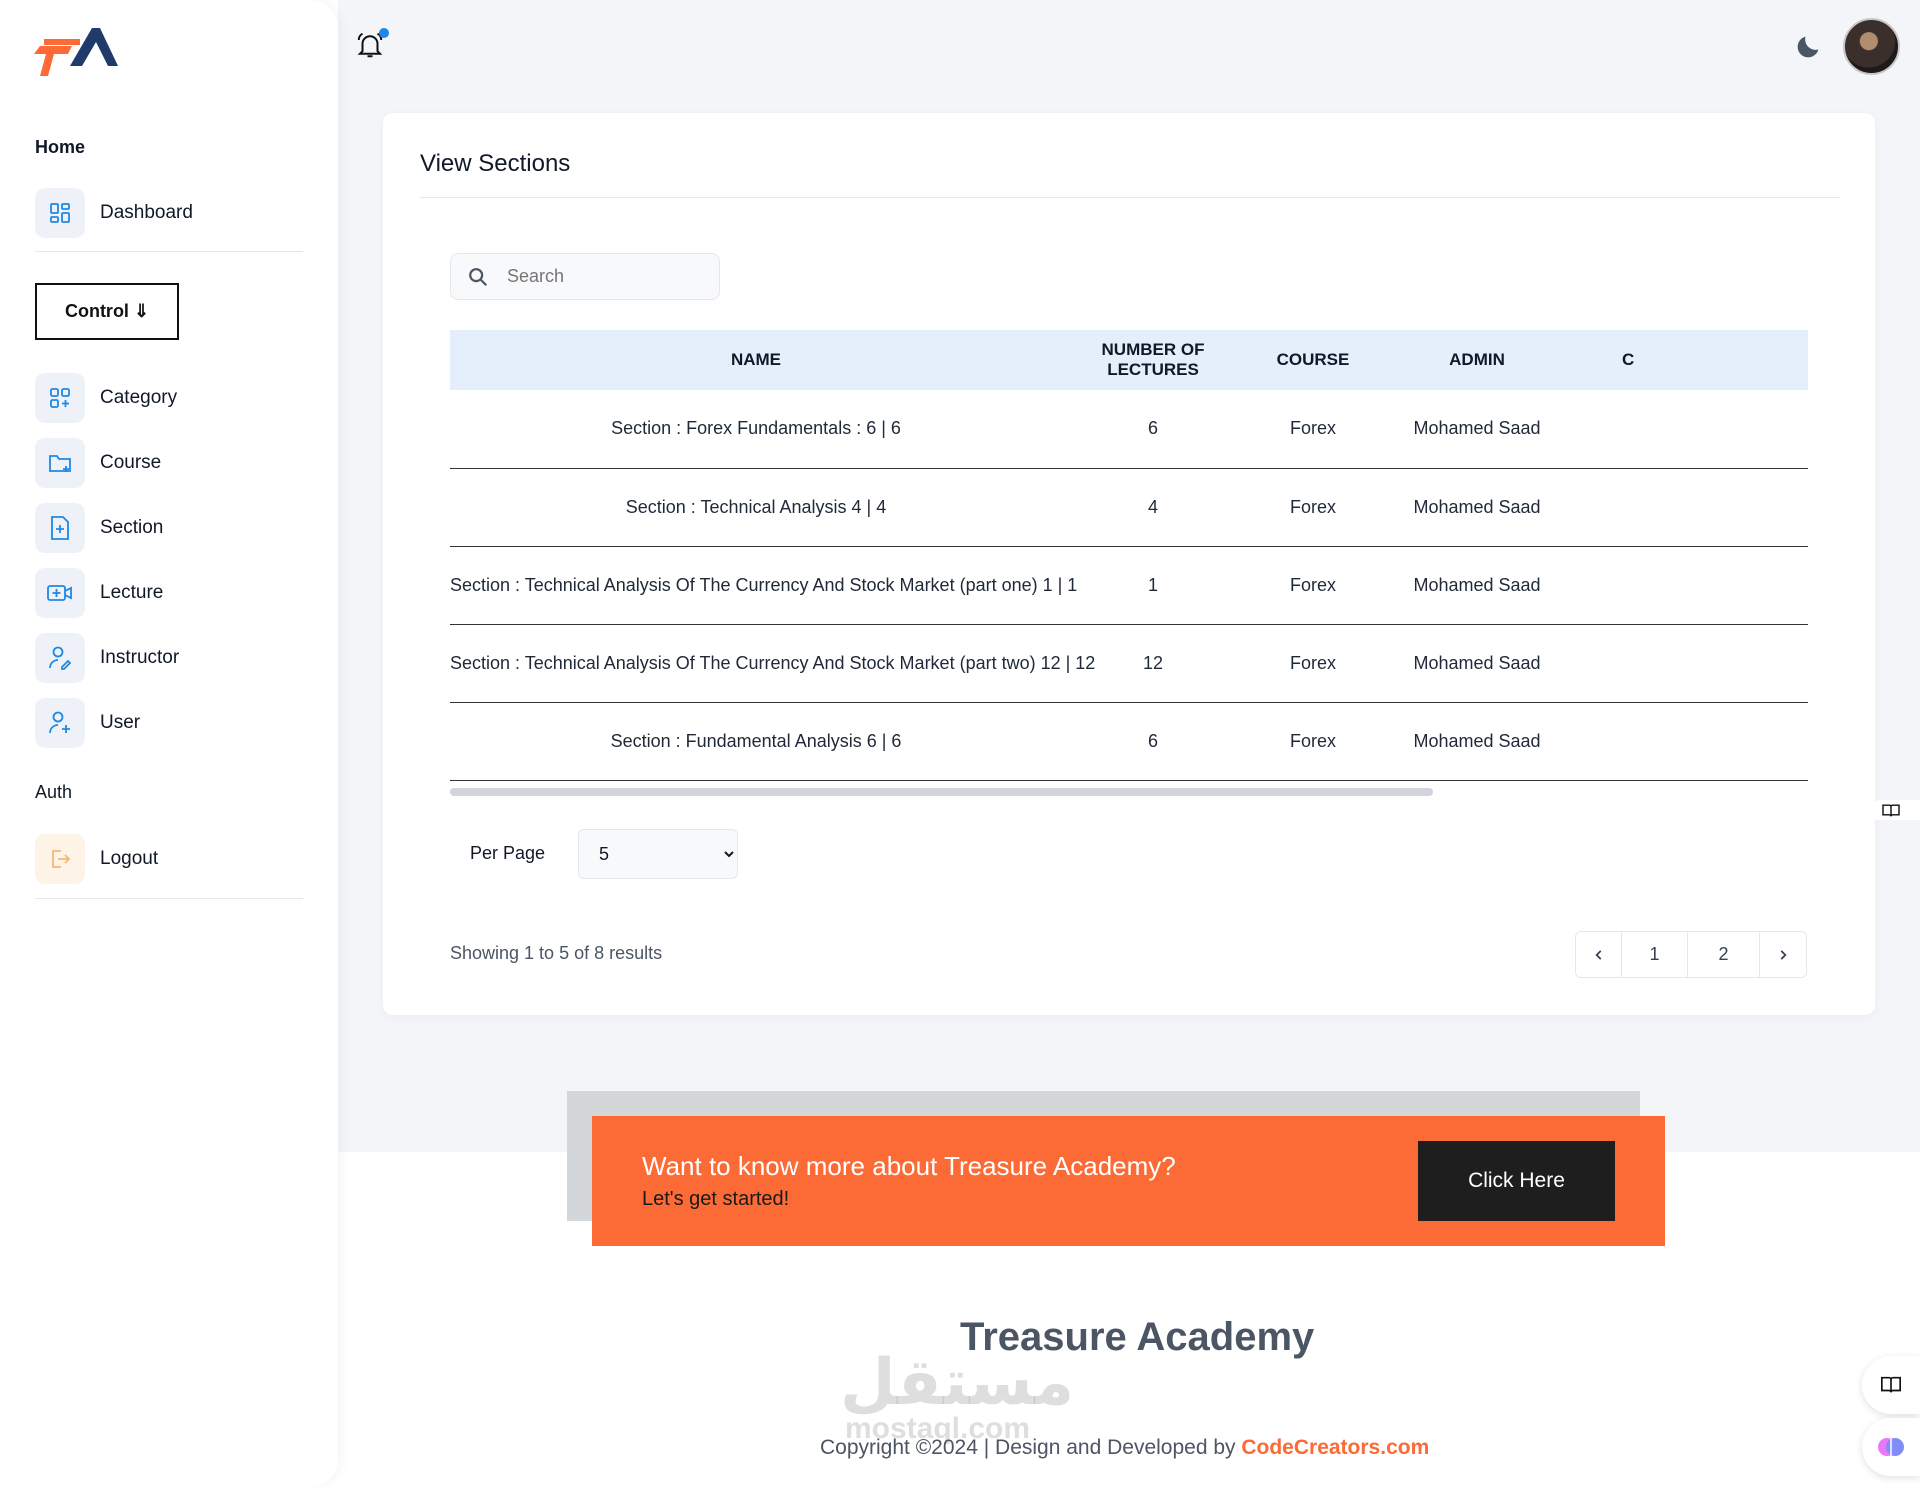 The width and height of the screenshot is (1920, 1487). Describe the element at coordinates (60, 463) in the screenshot. I see `folder-add-icon` at that location.